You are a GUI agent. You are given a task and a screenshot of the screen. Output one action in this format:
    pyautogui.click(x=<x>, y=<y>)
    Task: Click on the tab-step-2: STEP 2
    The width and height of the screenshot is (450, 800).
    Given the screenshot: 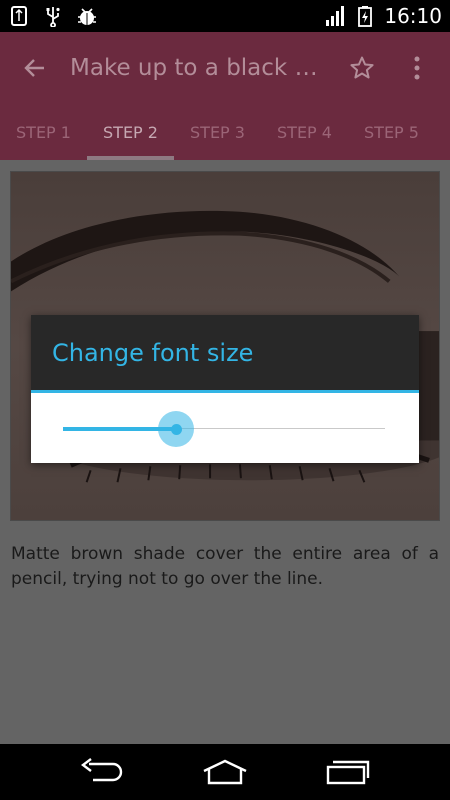 What is the action you would take?
    pyautogui.click(x=130, y=132)
    